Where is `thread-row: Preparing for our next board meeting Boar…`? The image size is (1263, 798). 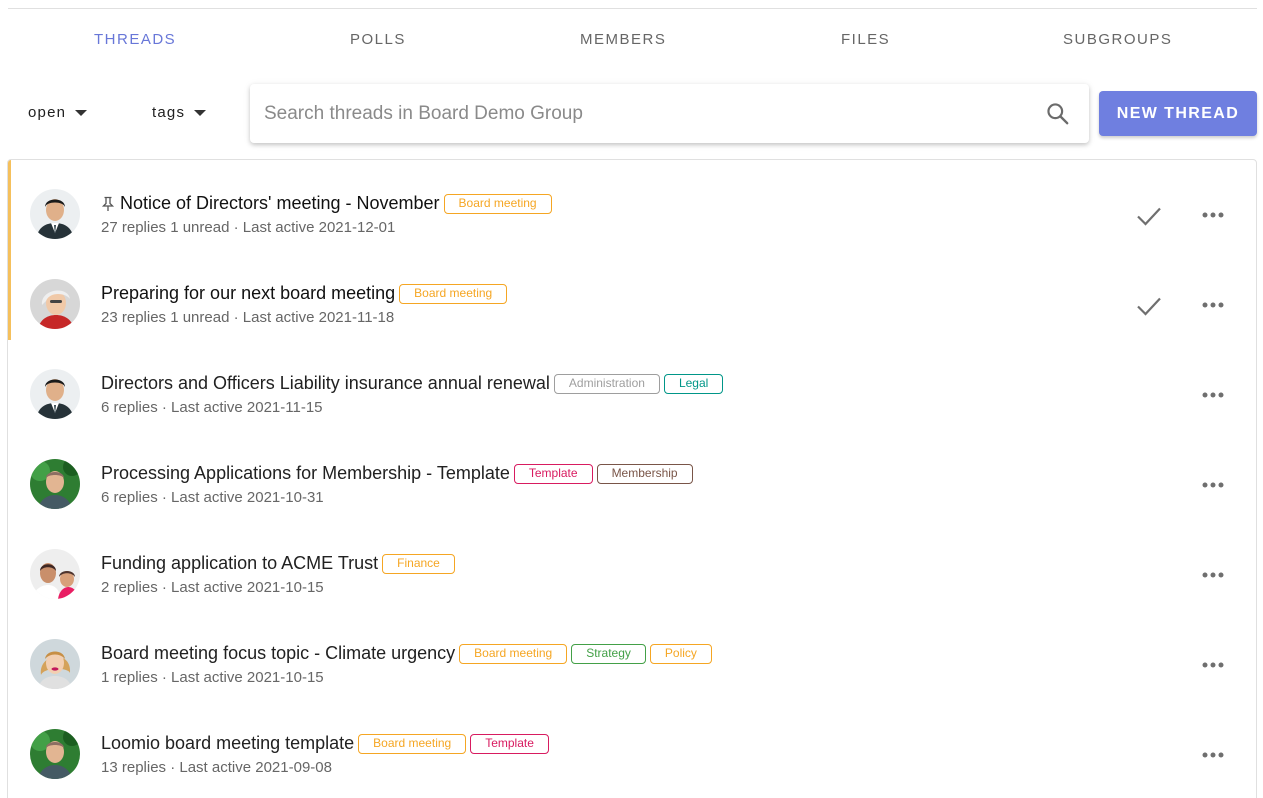 thread-row: Preparing for our next board meeting Boar… is located at coordinates (632, 295).